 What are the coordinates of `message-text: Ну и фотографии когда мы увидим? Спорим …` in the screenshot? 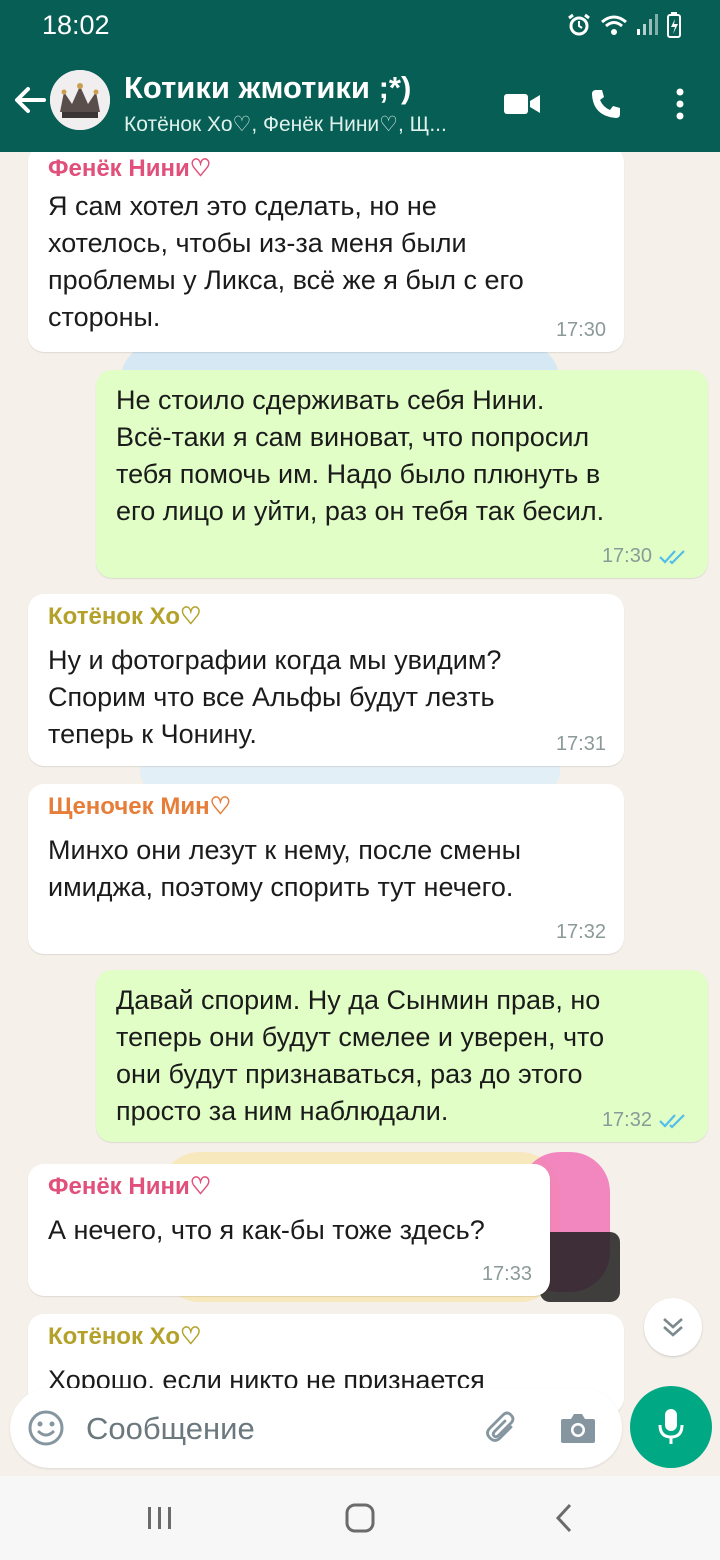 It's located at (275, 697).